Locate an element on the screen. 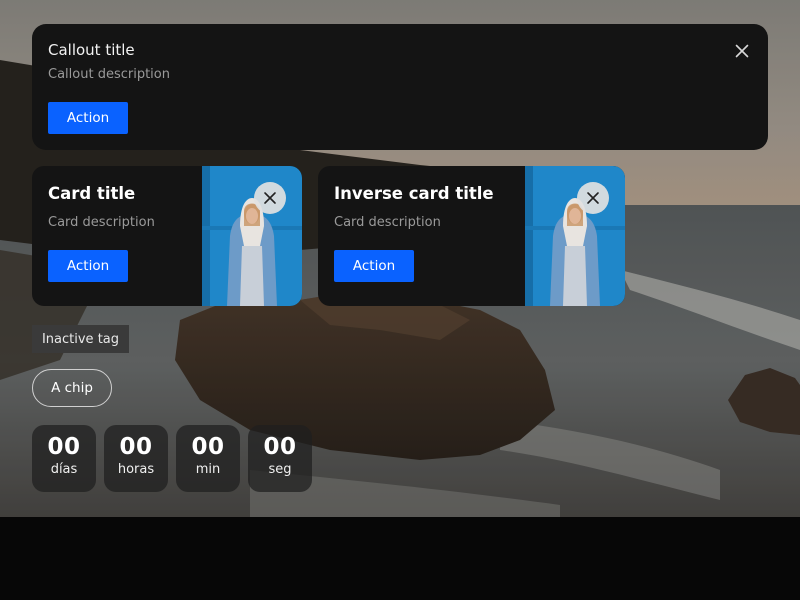  chip: A chip is located at coordinates (72, 388).